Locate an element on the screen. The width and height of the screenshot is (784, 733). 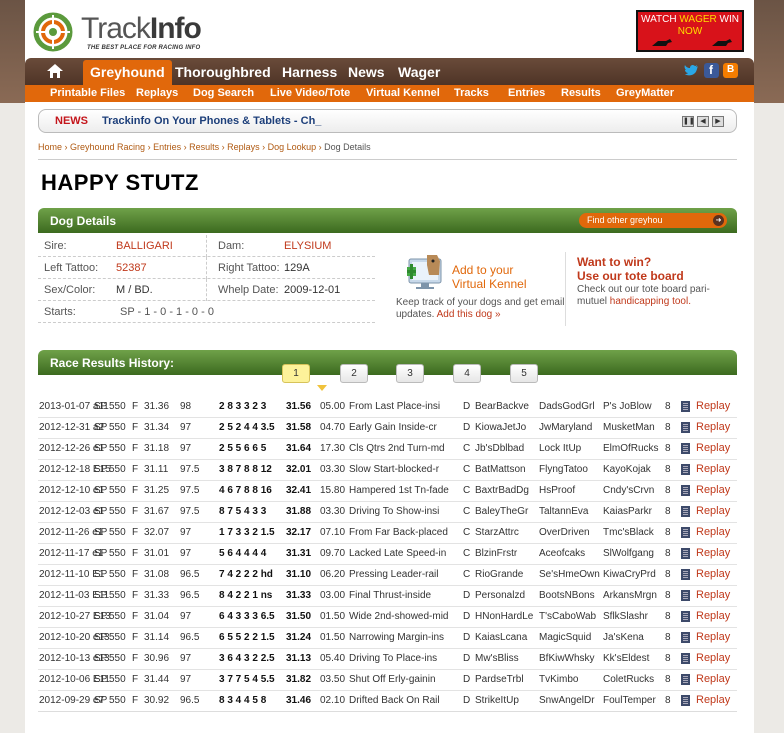
breadcrumb-results: Results is located at coordinates (204, 147).